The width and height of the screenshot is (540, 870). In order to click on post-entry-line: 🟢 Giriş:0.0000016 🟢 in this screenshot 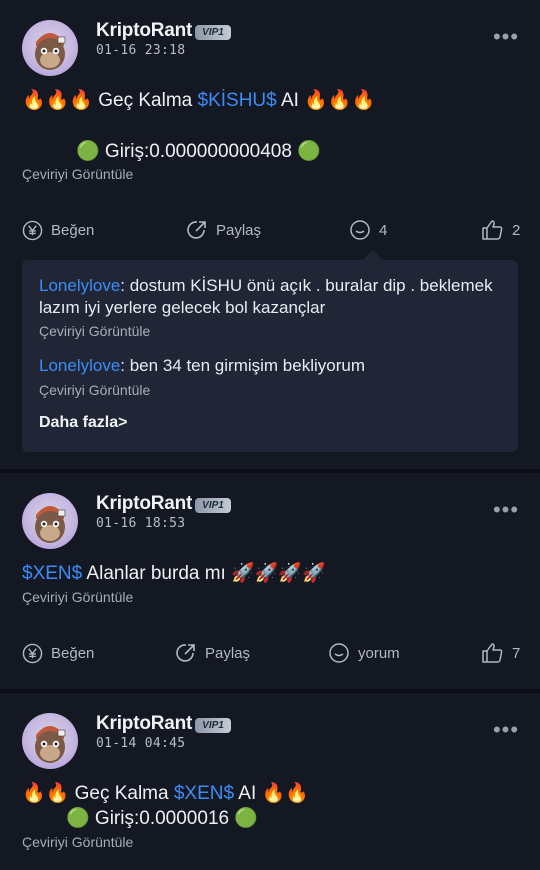, I will do `click(162, 818)`.